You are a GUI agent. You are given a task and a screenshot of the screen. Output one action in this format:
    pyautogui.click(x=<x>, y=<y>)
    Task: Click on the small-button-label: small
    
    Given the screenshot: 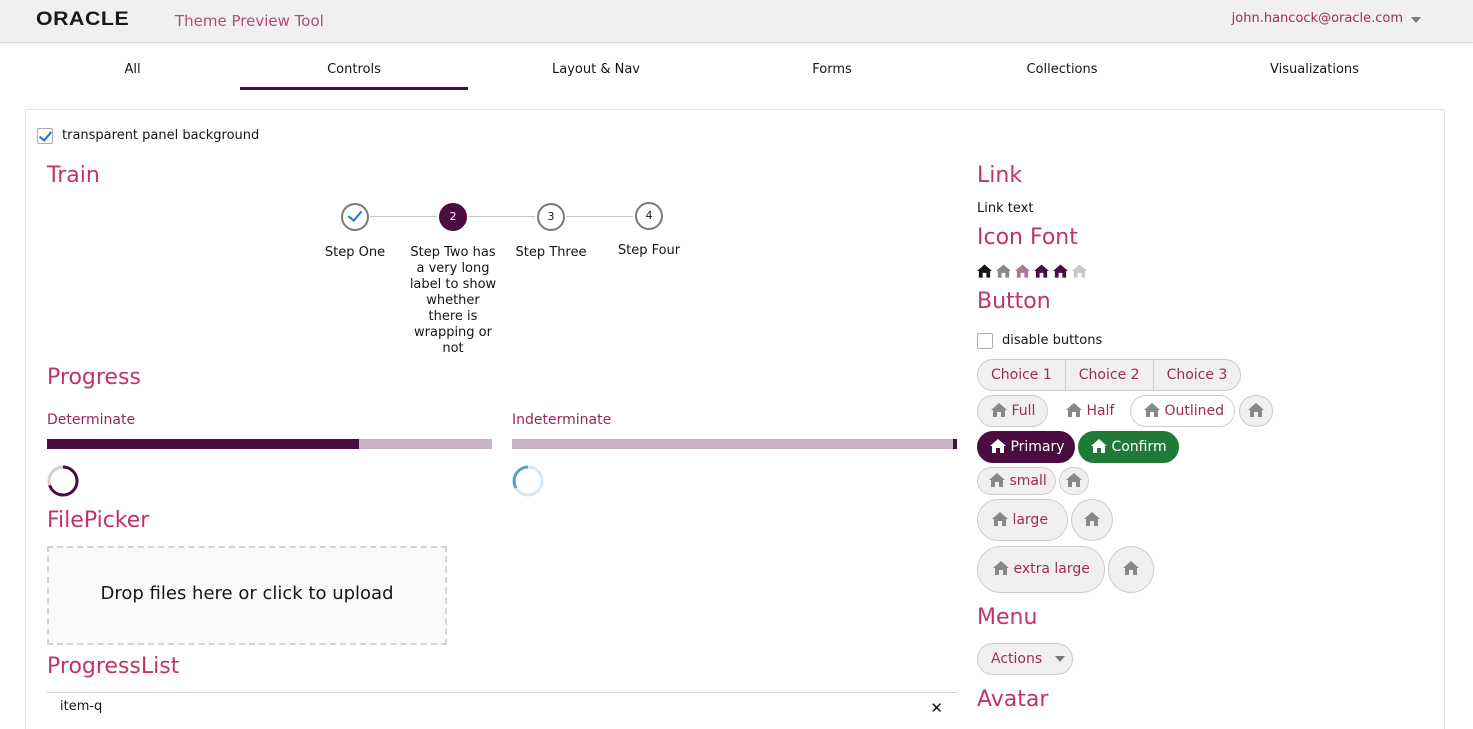 What is the action you would take?
    pyautogui.click(x=1028, y=481)
    